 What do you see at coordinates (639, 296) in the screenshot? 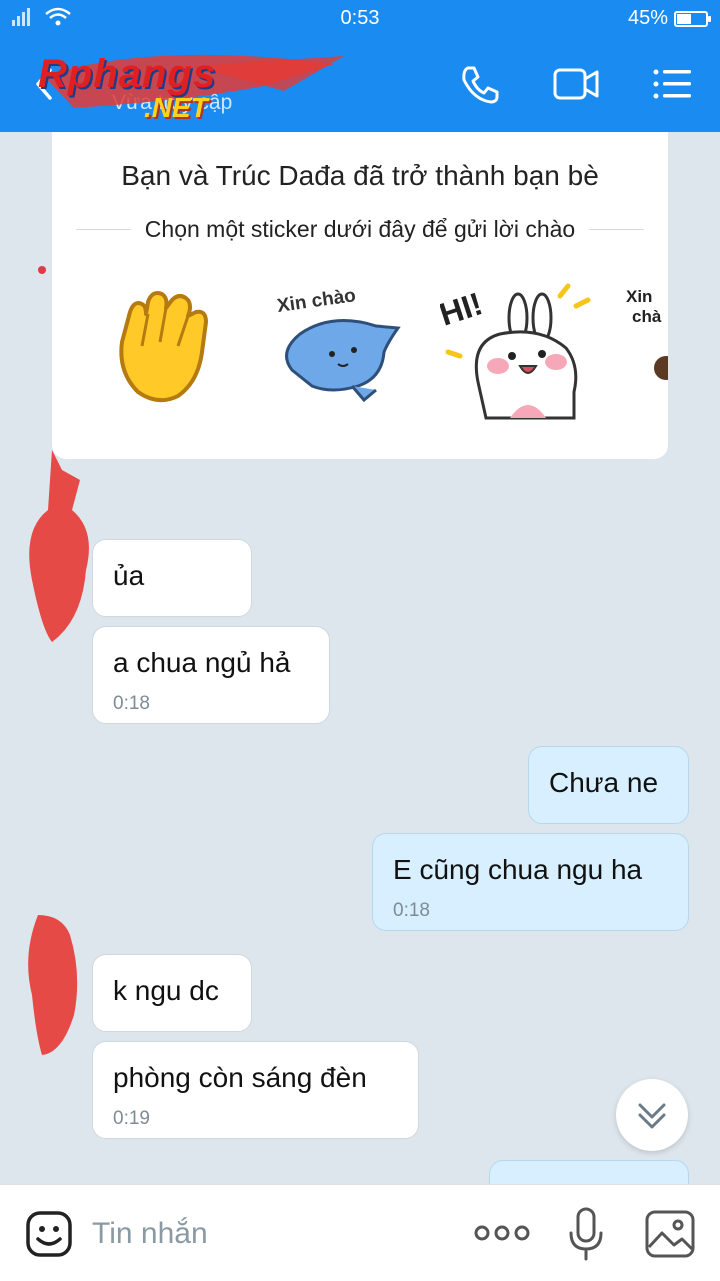
I see `sticker-text-line: Xin` at bounding box center [639, 296].